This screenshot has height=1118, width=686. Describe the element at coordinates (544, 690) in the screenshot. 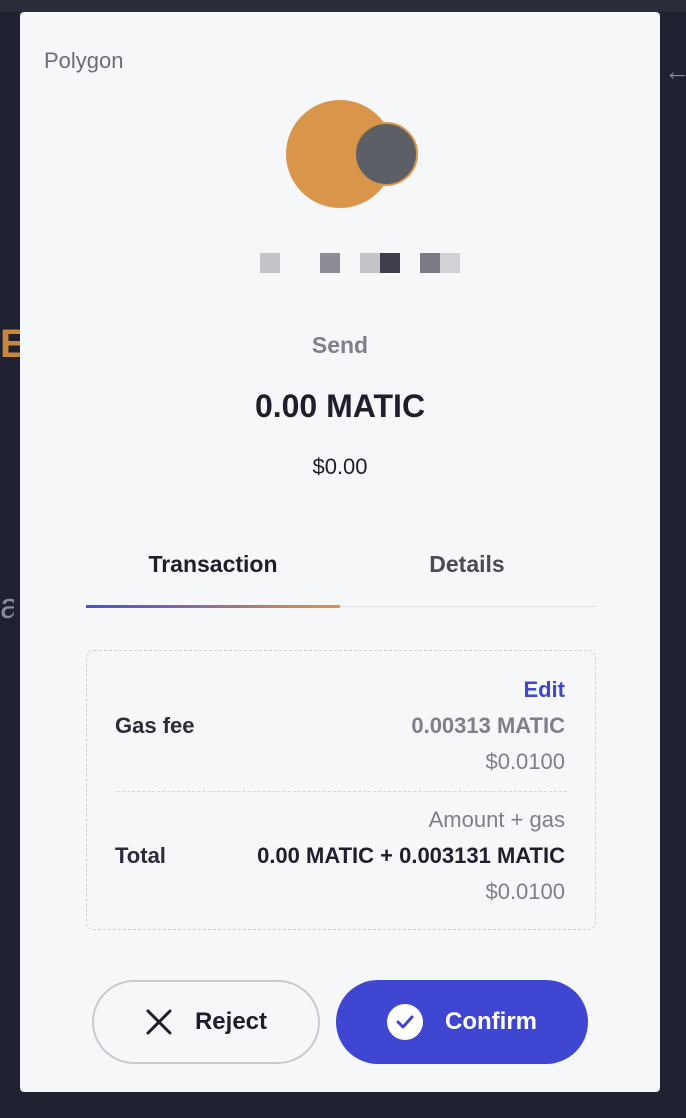

I see `edit-gas-link: Edit` at that location.